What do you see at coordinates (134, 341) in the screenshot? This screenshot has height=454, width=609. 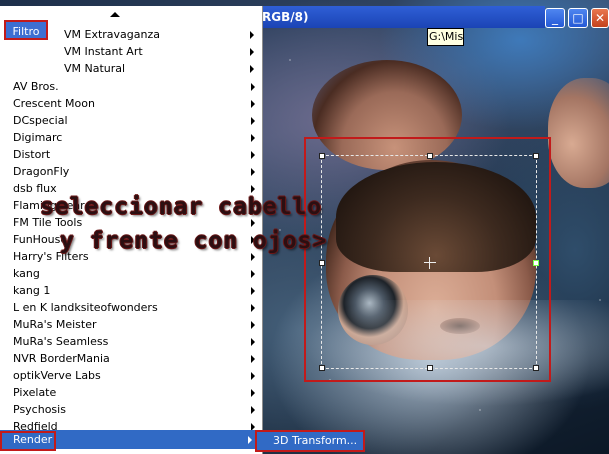 I see `menu-item: MuRa's Seamless` at bounding box center [134, 341].